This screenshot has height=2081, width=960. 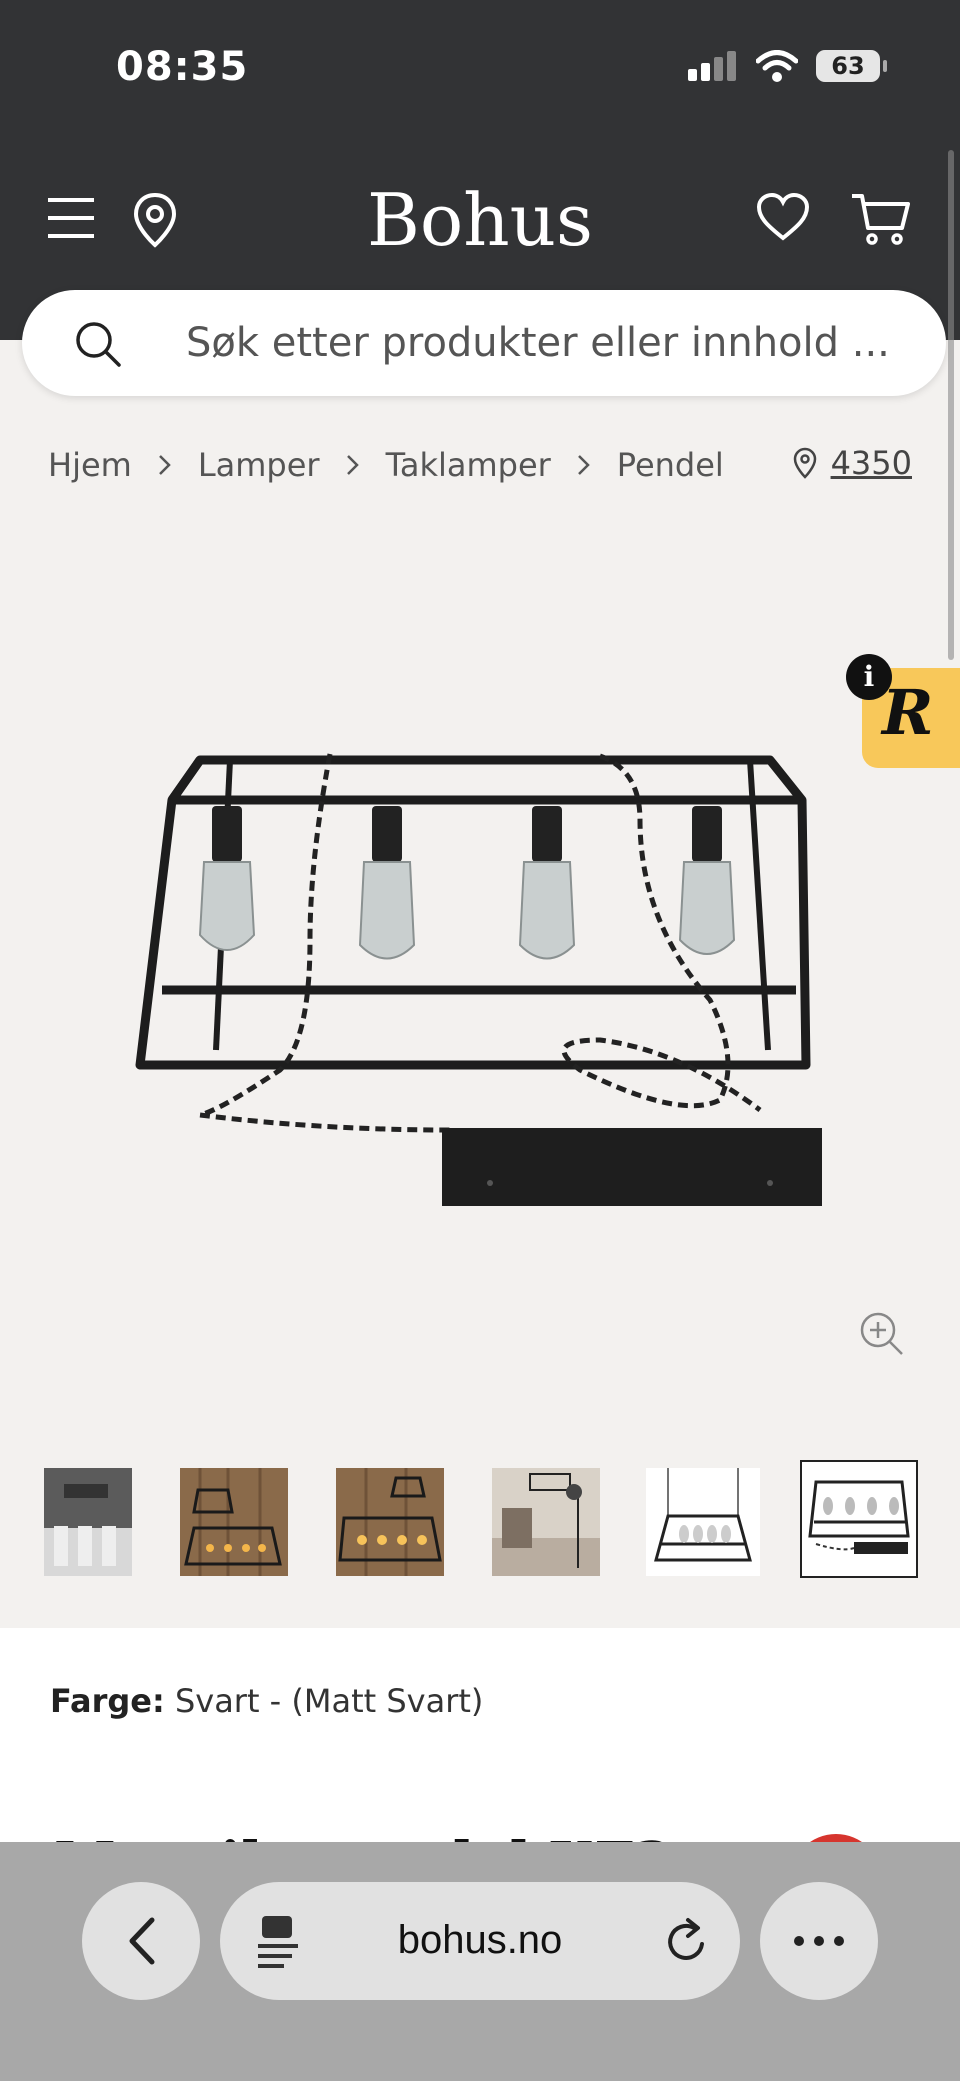 What do you see at coordinates (851, 66) in the screenshot?
I see `battery-indicator: 63` at bounding box center [851, 66].